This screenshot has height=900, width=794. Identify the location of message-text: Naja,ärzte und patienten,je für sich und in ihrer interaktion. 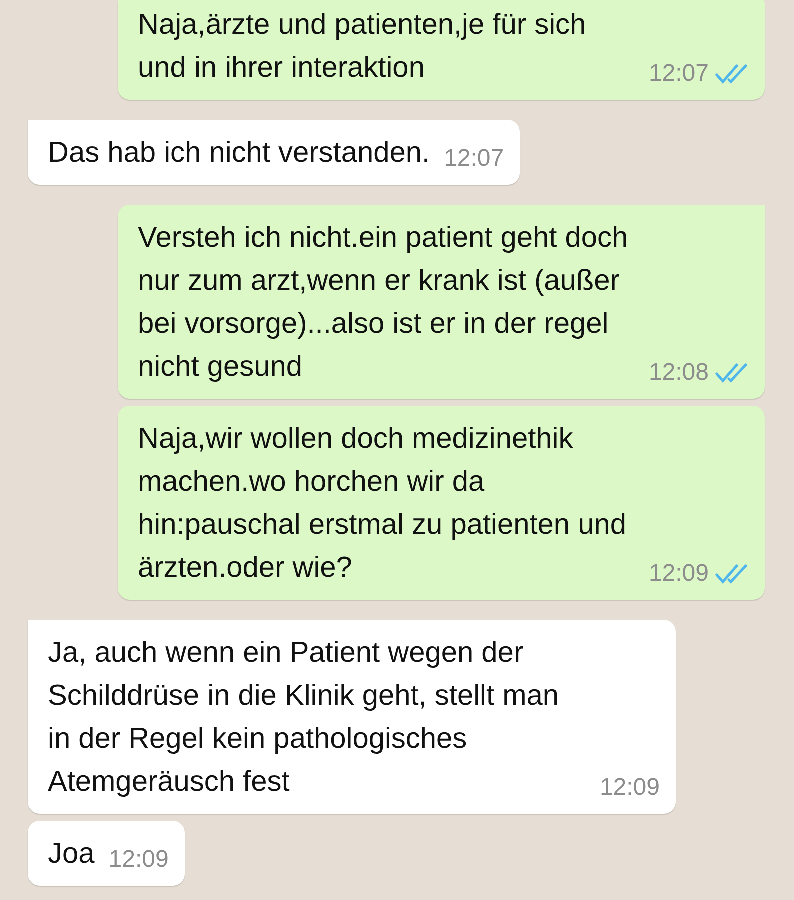
(363, 47).